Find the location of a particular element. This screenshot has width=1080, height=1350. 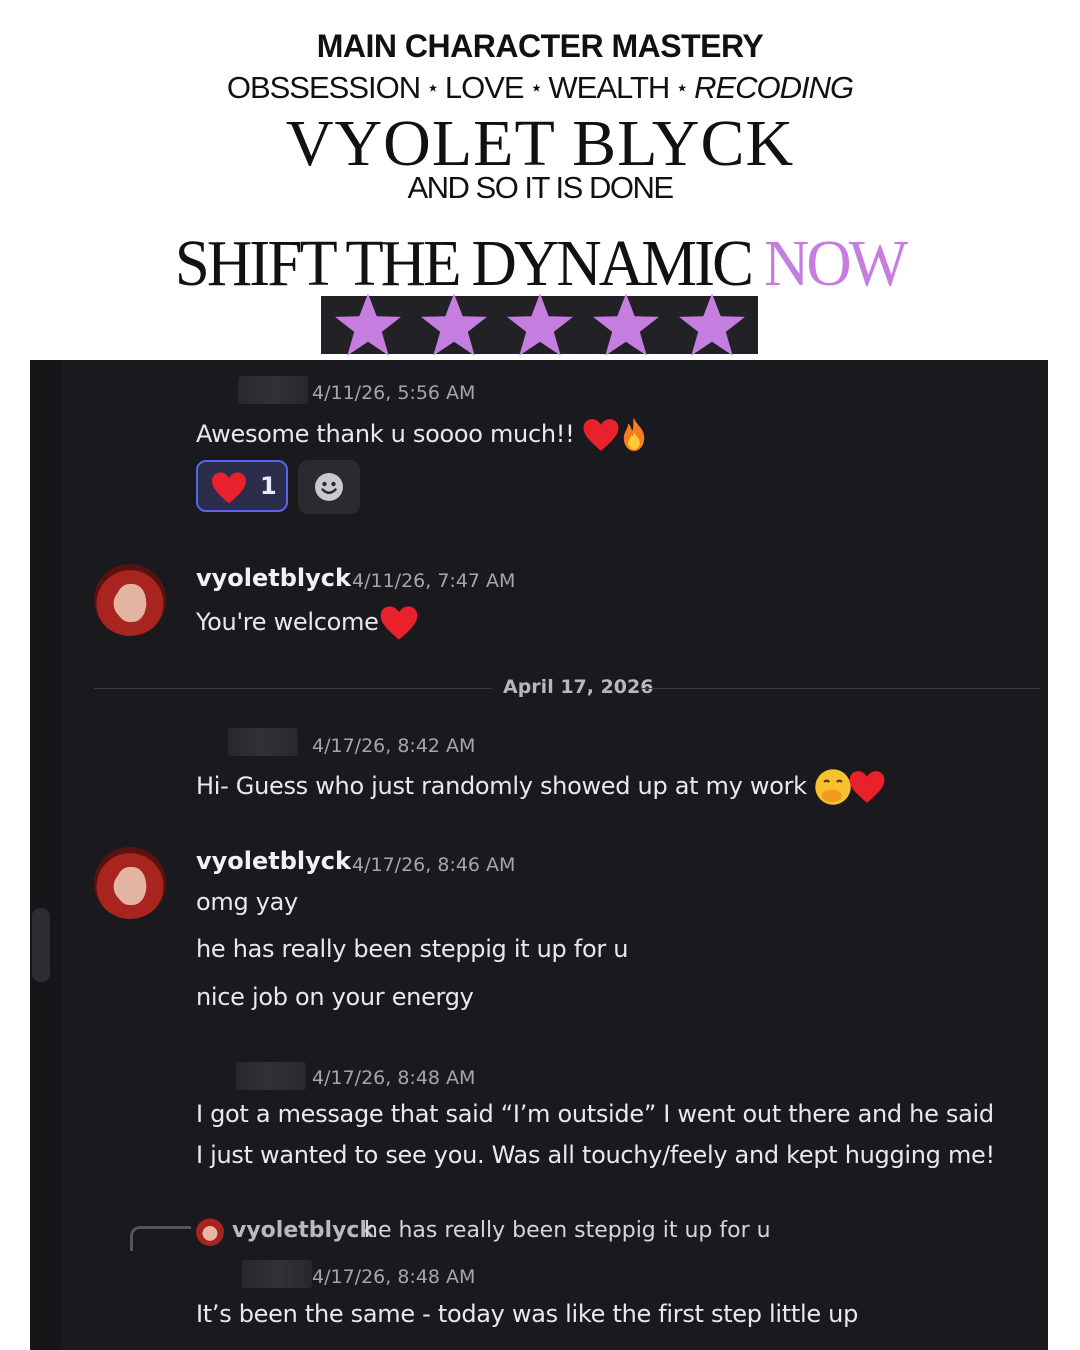

message-body: You're welcome is located at coordinates (287, 622).